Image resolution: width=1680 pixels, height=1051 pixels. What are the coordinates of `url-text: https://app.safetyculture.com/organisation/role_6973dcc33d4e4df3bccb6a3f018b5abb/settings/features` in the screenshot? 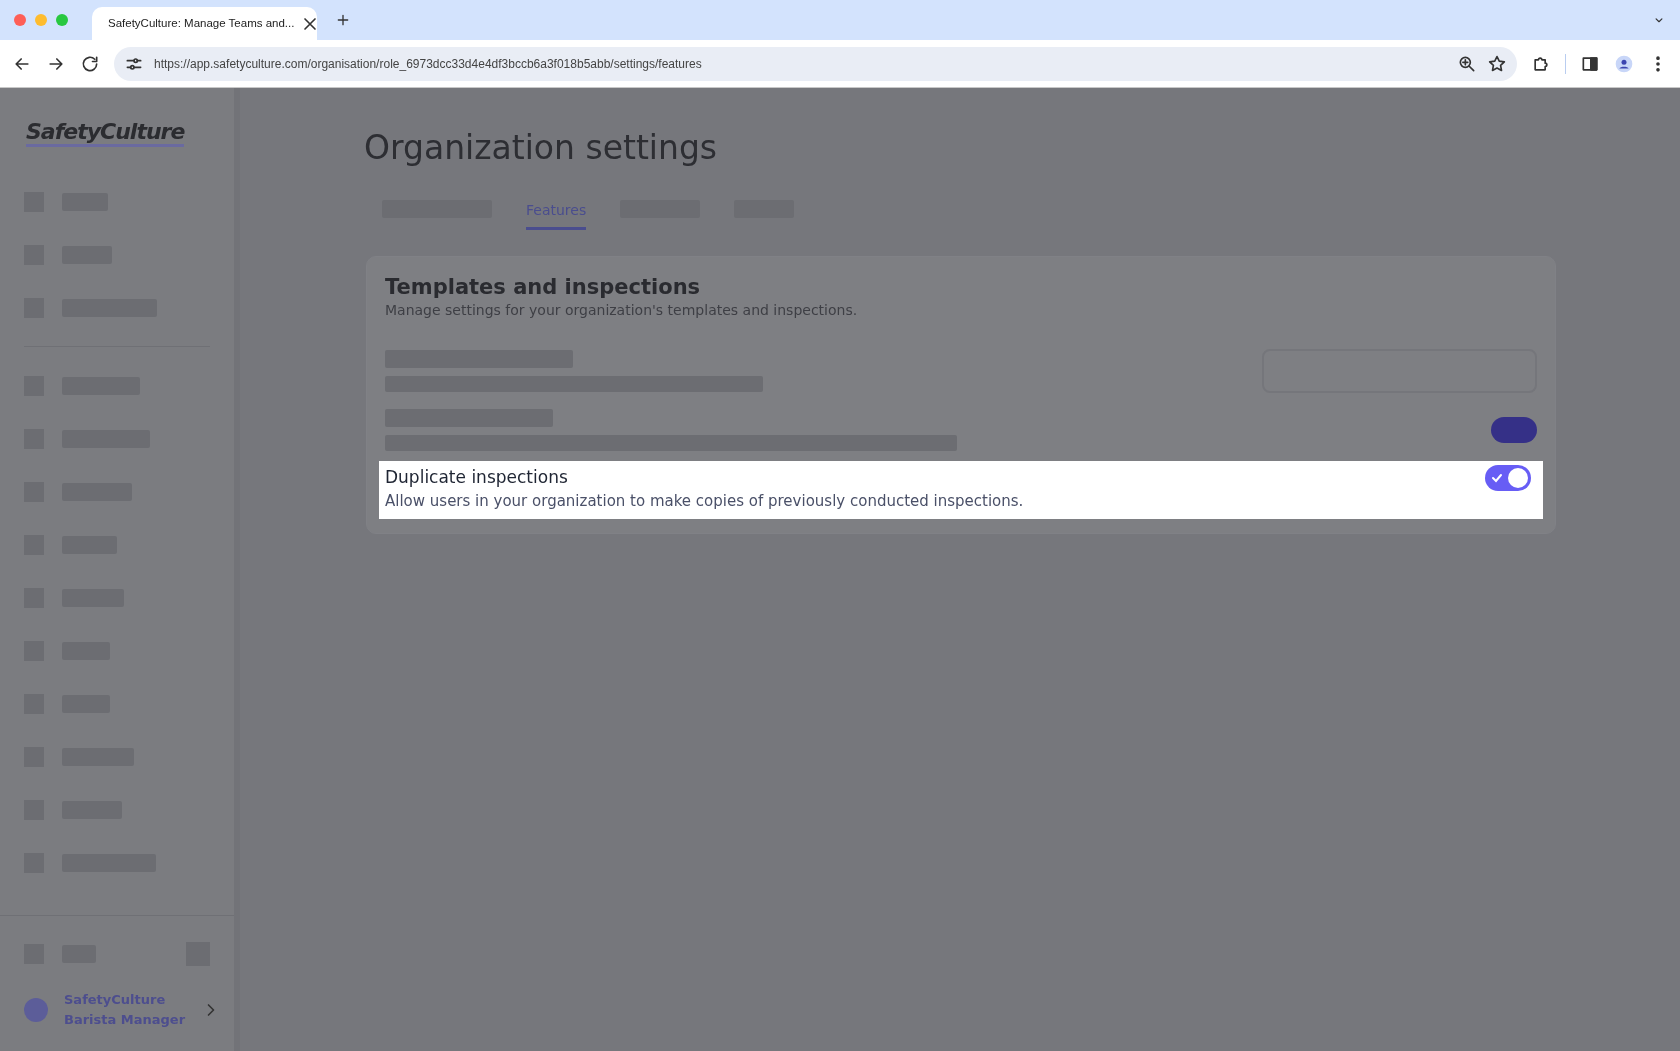 It's located at (428, 64).